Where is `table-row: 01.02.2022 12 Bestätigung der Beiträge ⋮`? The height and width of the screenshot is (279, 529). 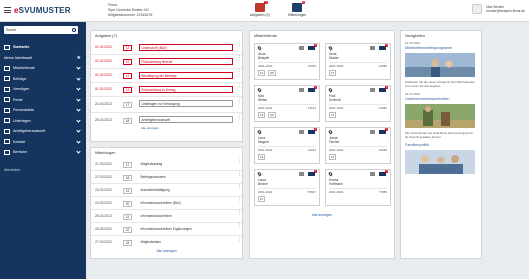
table-row: 01.02.2022 12 Bestätigung der Beiträge ⋮ is located at coordinates (166, 76).